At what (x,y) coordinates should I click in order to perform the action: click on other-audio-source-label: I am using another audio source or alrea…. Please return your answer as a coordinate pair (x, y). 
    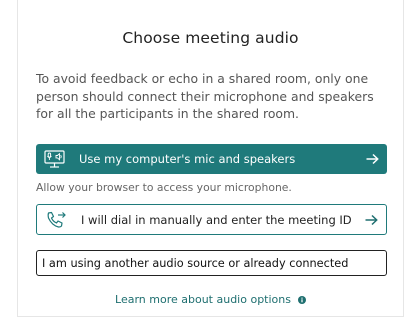
    Looking at the image, I should click on (195, 263).